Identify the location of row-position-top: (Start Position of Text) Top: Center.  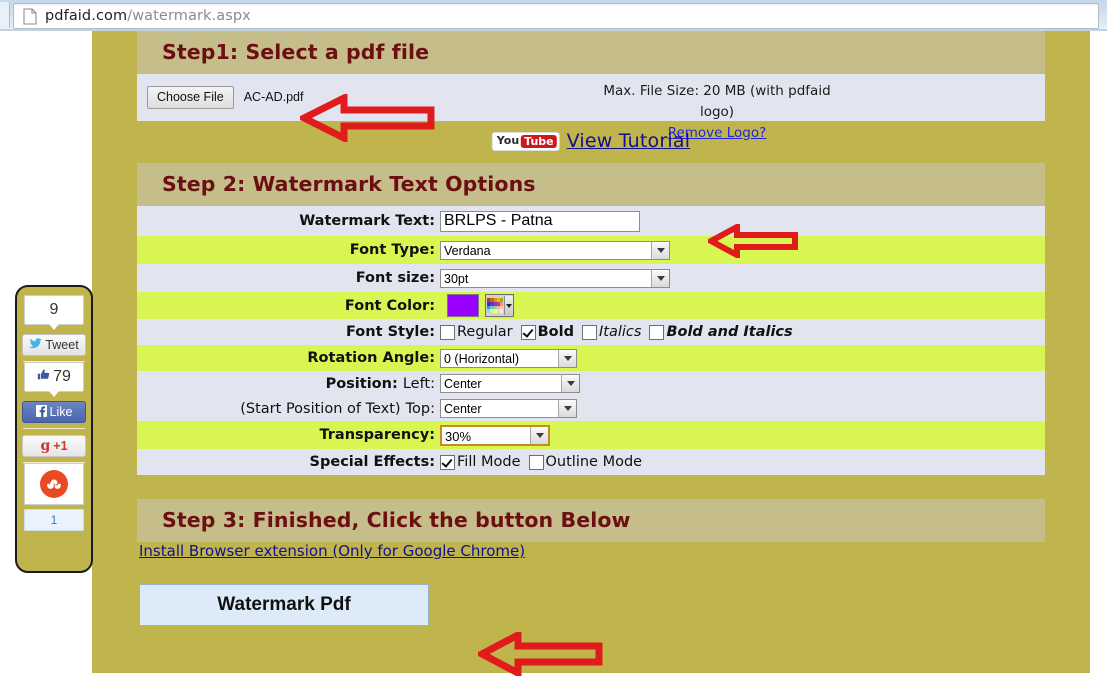
(591, 408).